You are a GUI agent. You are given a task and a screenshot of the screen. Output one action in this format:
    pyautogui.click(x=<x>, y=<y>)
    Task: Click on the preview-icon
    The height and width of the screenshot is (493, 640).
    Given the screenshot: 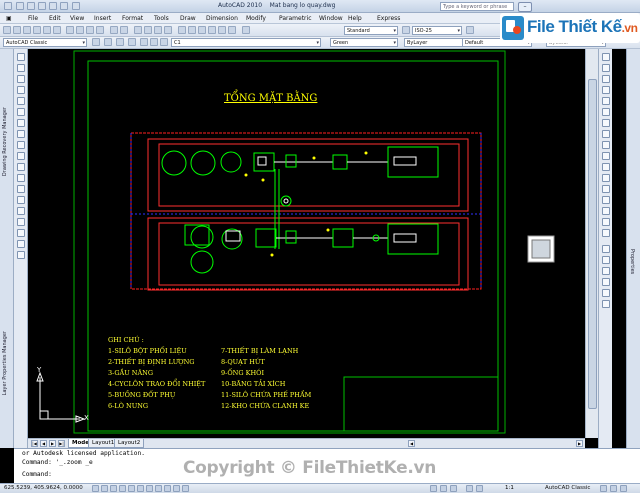 What is the action you would take?
    pyautogui.click(x=47, y=30)
    